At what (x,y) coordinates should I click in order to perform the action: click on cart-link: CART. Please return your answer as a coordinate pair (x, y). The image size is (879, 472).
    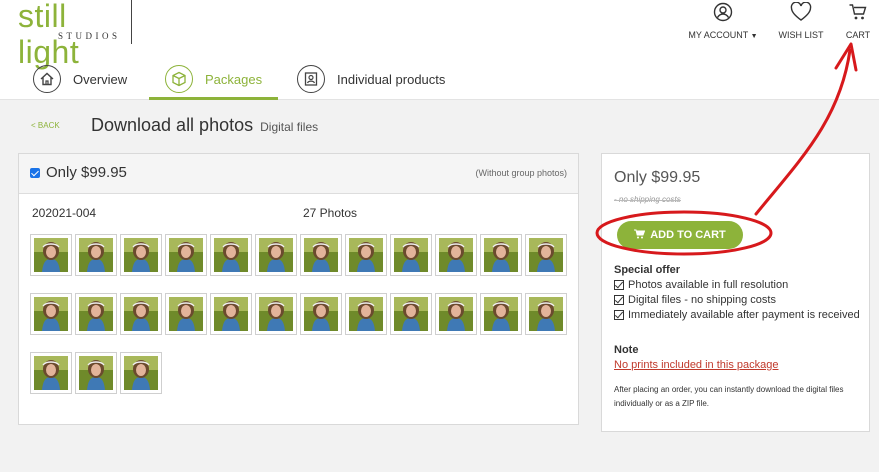
    Looking at the image, I should click on (858, 20).